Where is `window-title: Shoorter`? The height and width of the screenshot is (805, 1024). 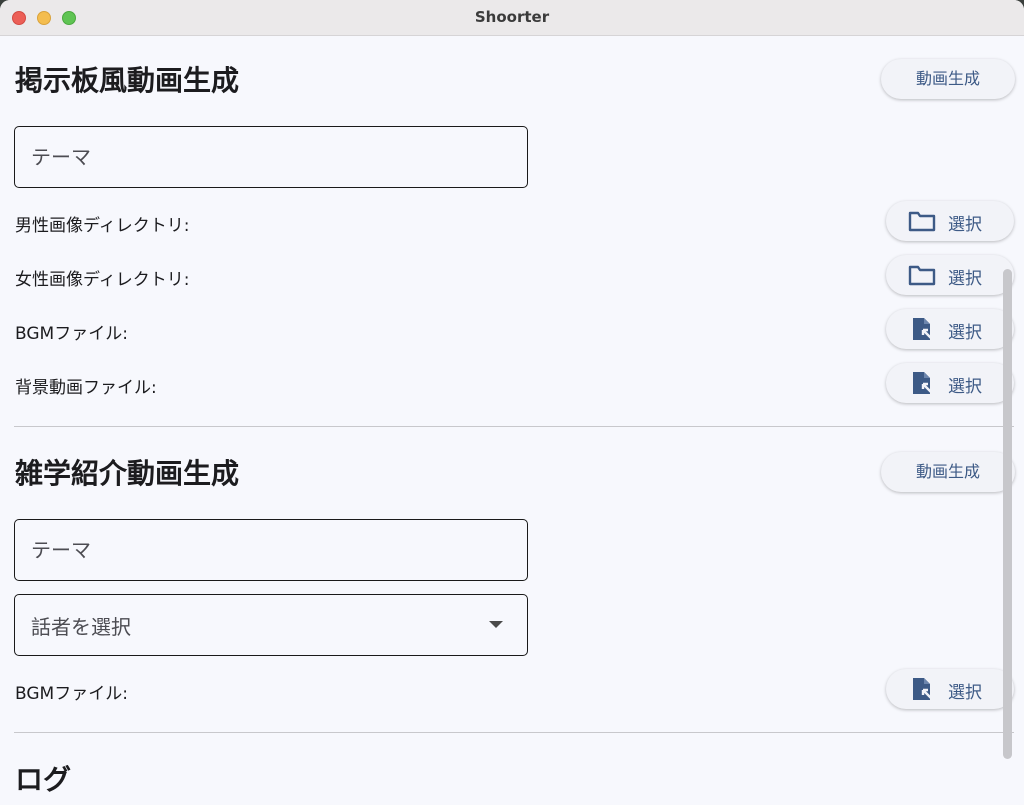
window-title: Shoorter is located at coordinates (512, 17).